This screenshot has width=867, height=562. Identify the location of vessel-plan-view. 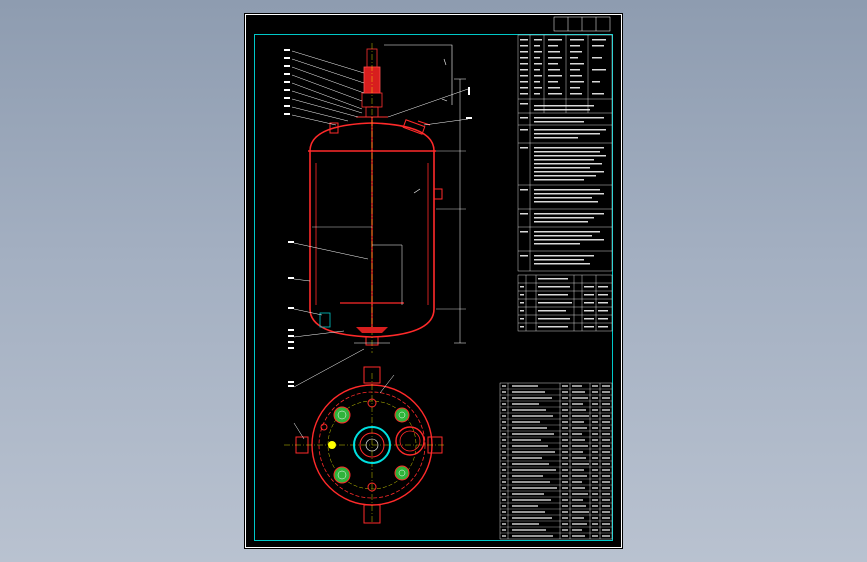
(364, 445).